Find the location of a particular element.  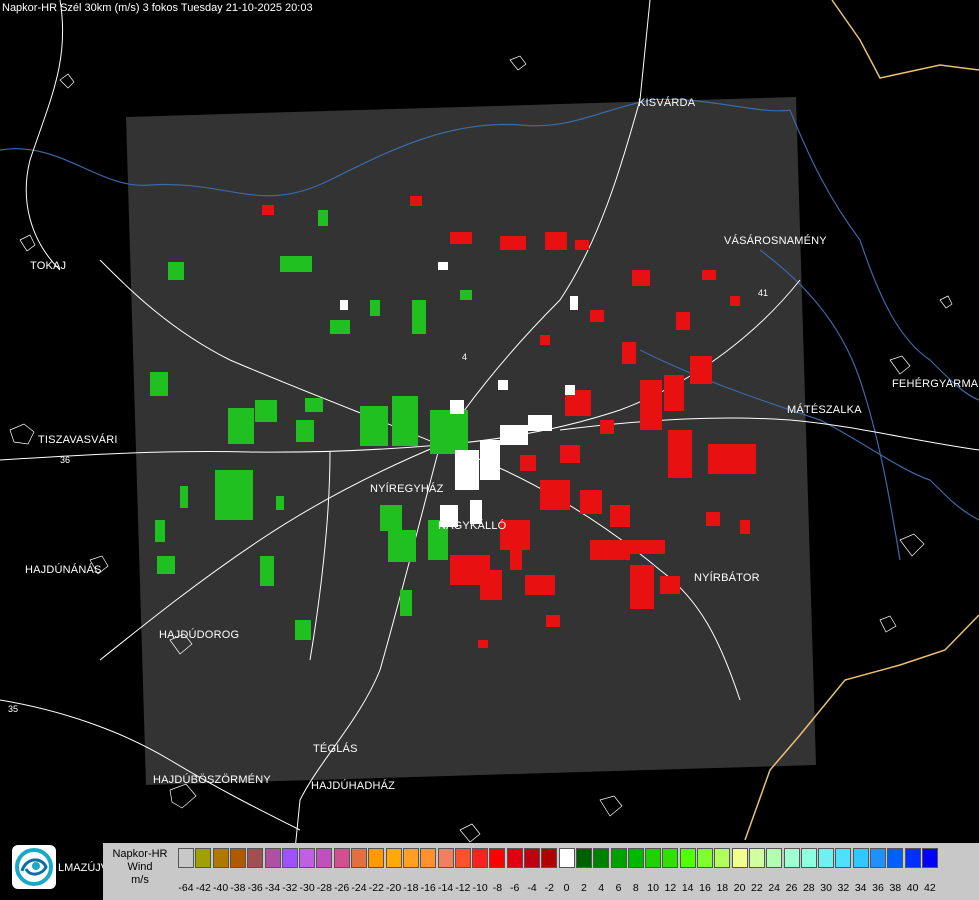

road-number: 36 is located at coordinates (65, 460).